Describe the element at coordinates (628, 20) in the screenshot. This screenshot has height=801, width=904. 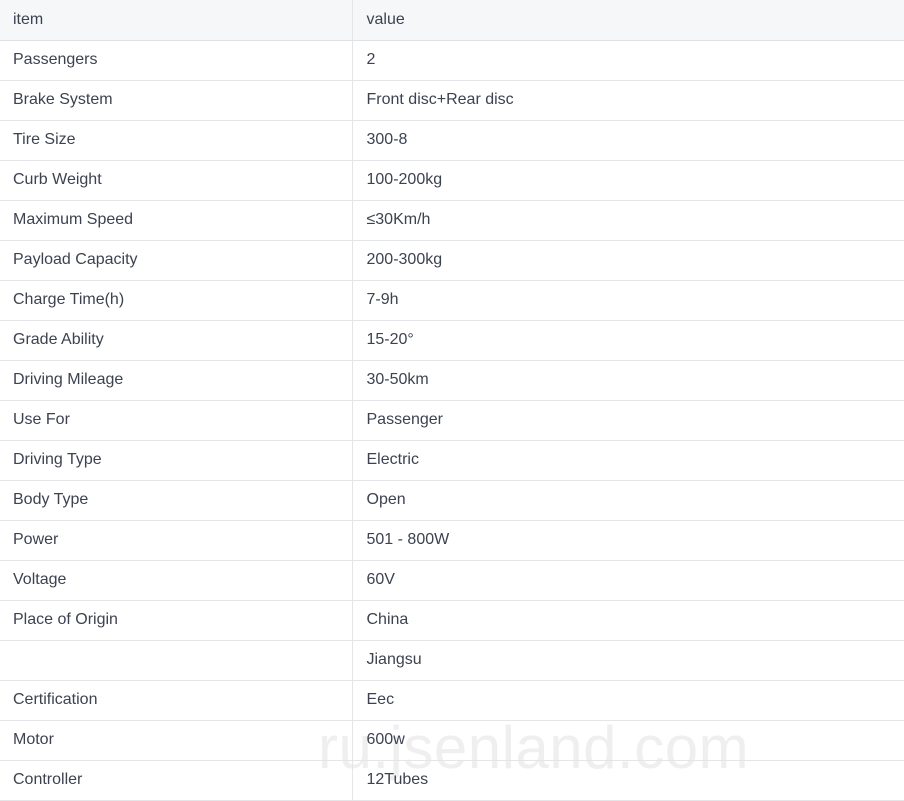
I see `column-header-value: value` at that location.